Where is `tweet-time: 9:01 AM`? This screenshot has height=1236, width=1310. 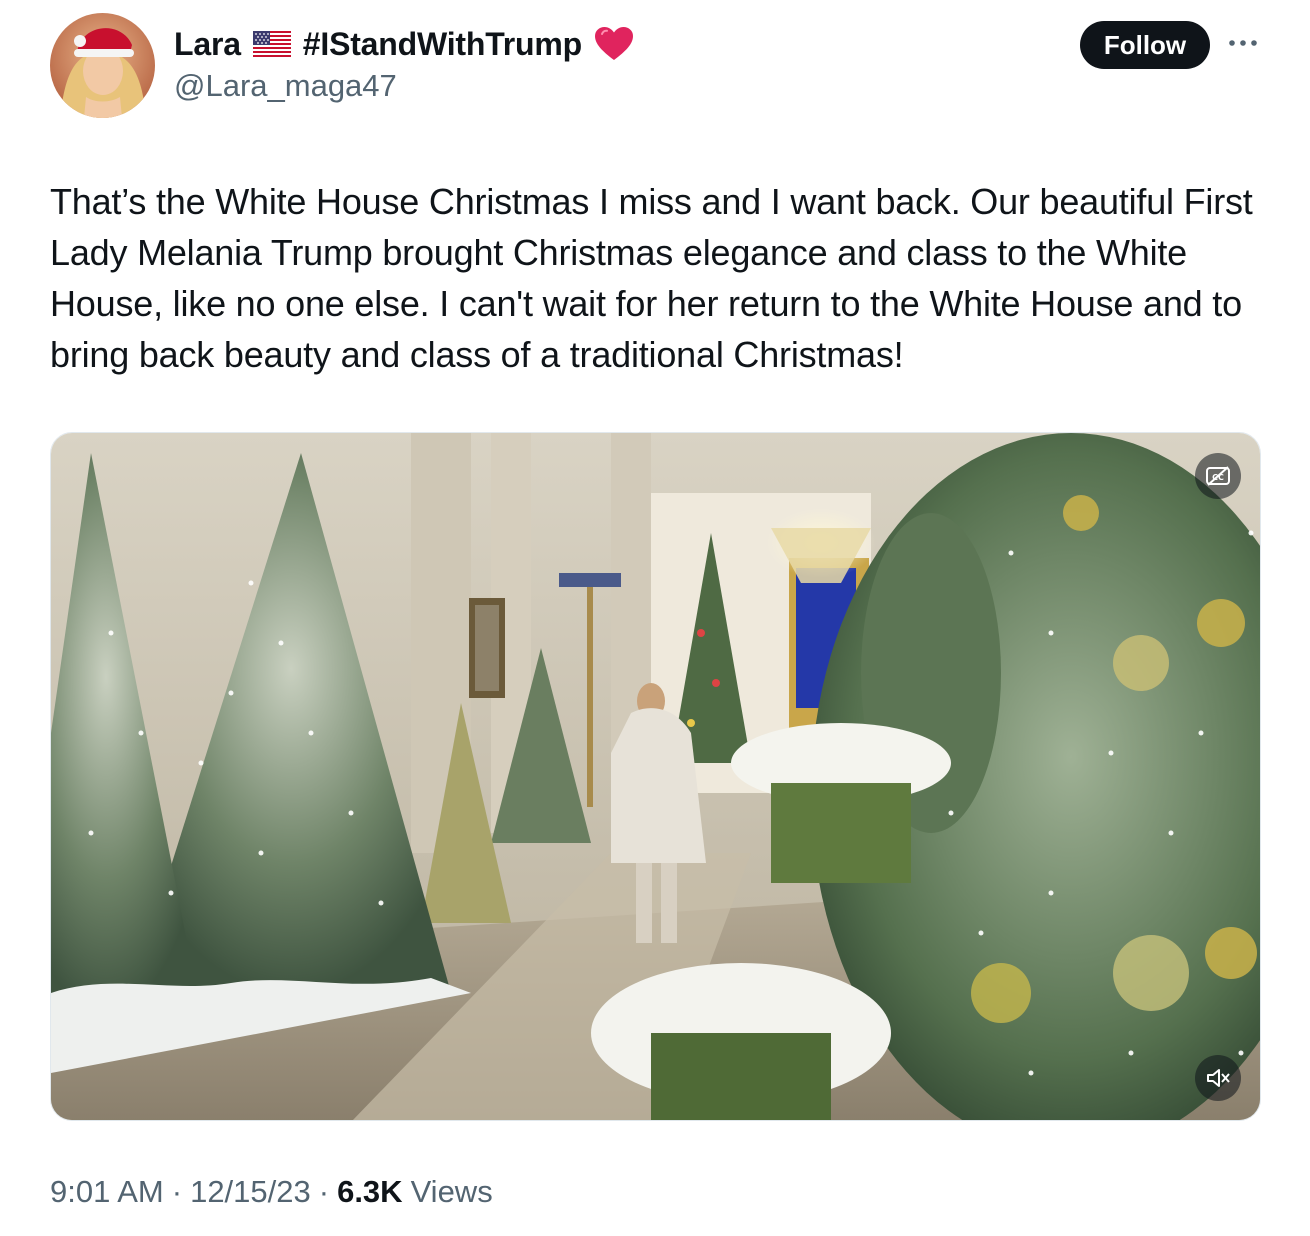 tweet-time: 9:01 AM is located at coordinates (107, 1192).